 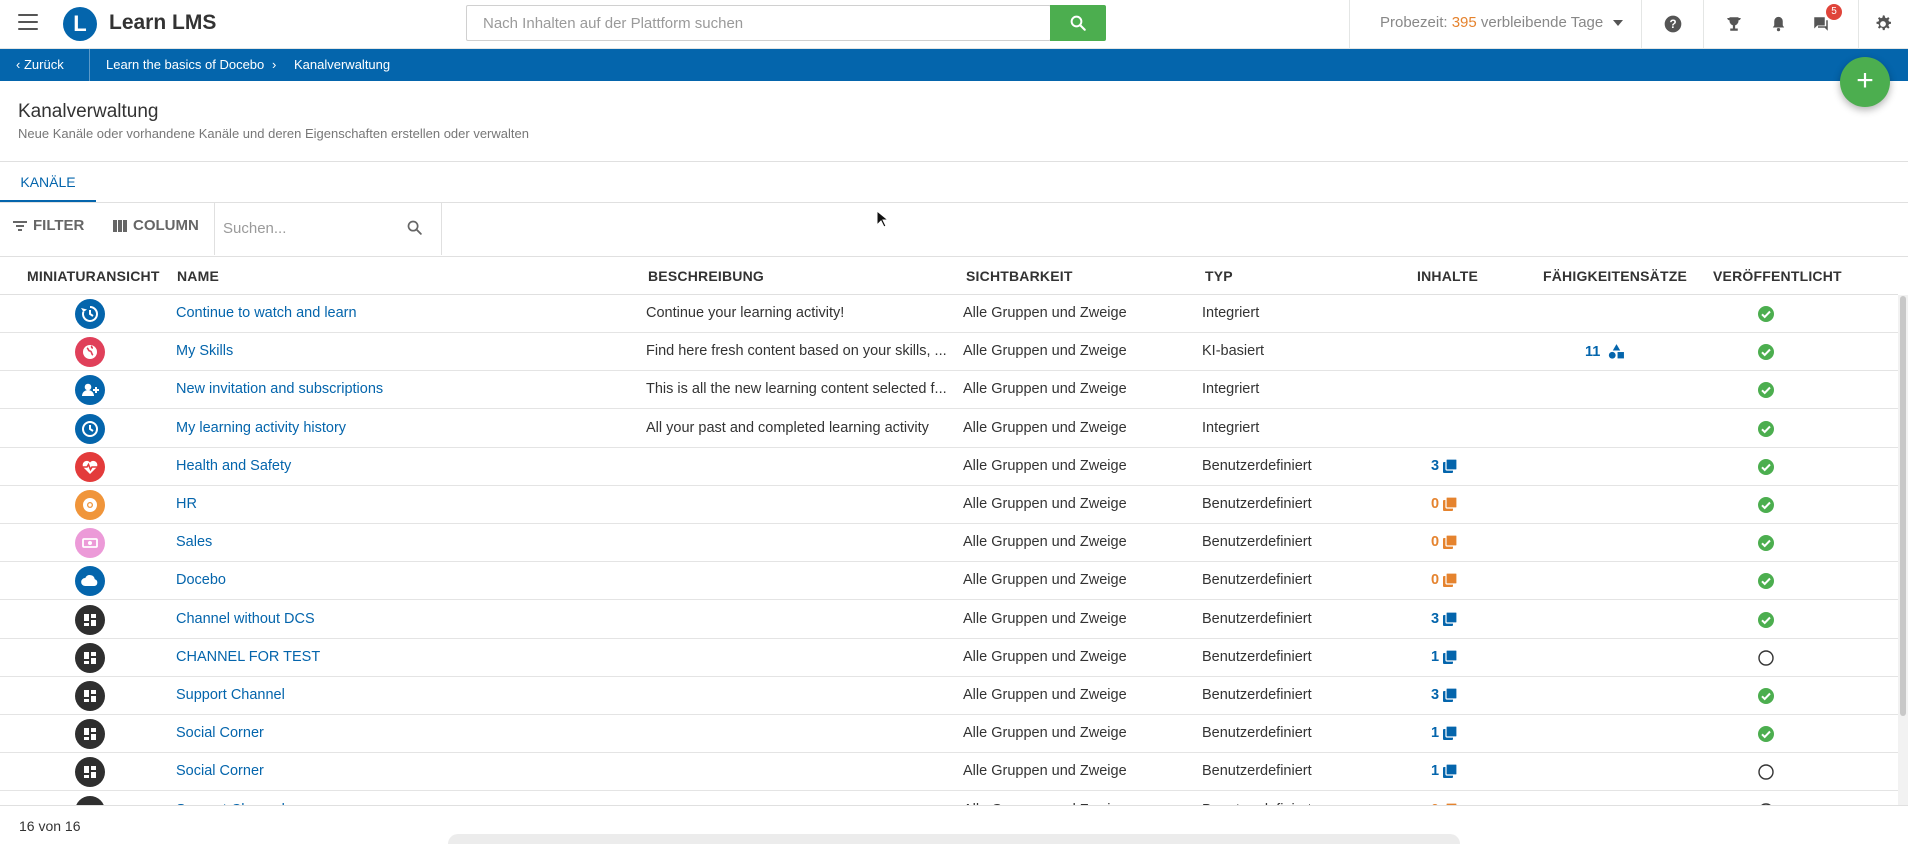 I want to click on person-add-icon, so click(x=90, y=390).